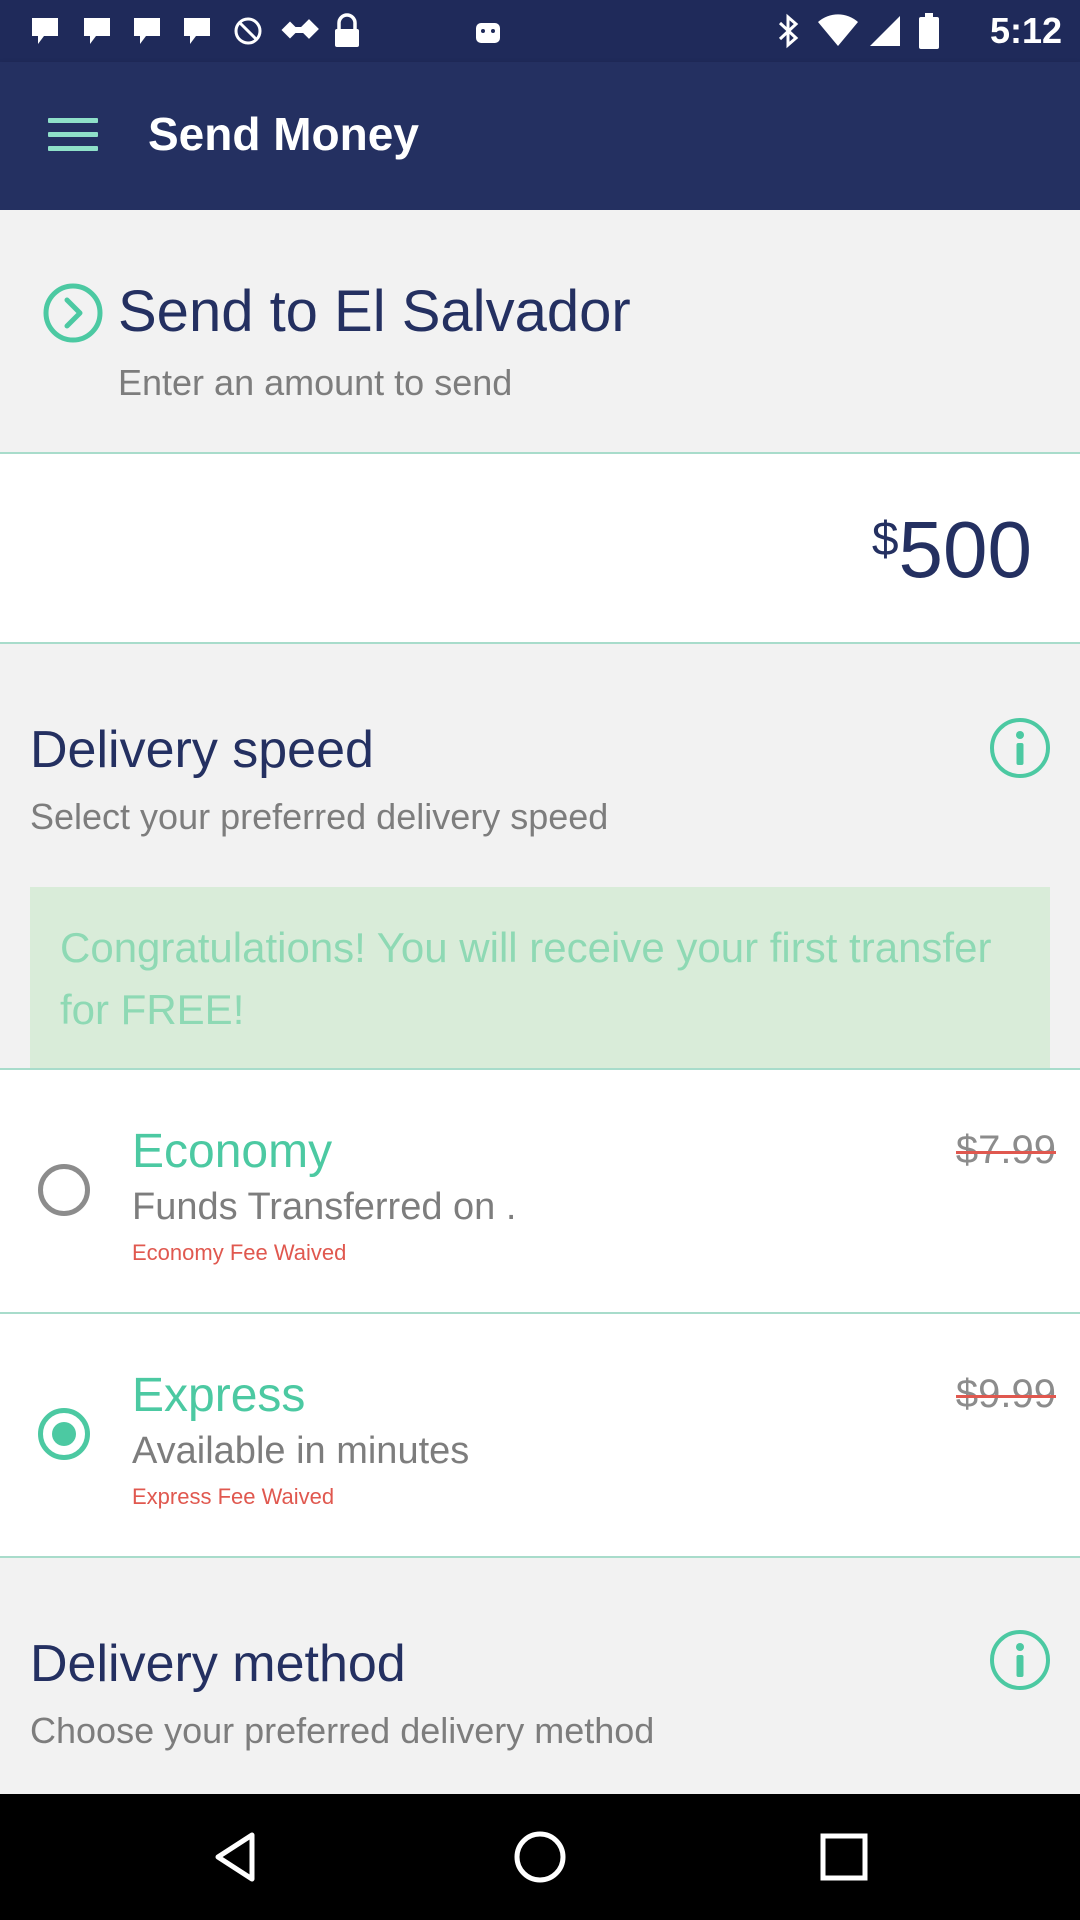  I want to click on app-bar: Send Money, so click(540, 136).